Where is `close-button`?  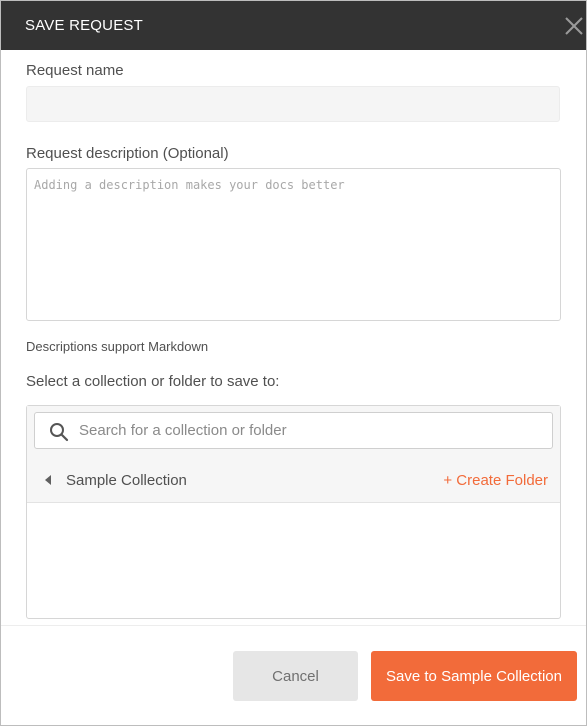
close-button is located at coordinates (573, 26).